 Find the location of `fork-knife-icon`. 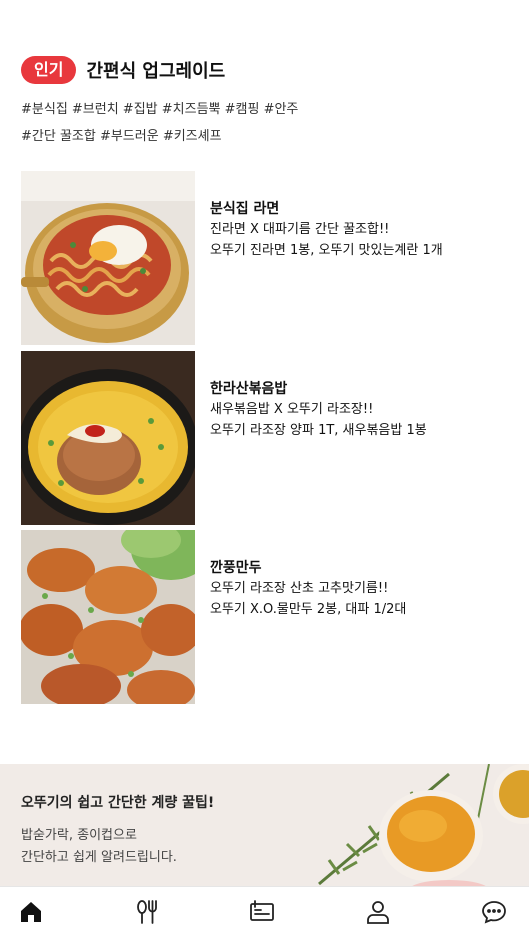

fork-knife-icon is located at coordinates (147, 912).